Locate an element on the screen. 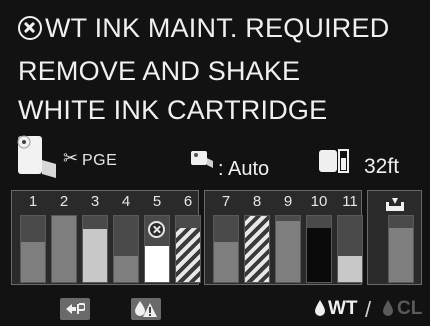 This screenshot has height=326, width=430. maintenance-tank is located at coordinates (401, 249).